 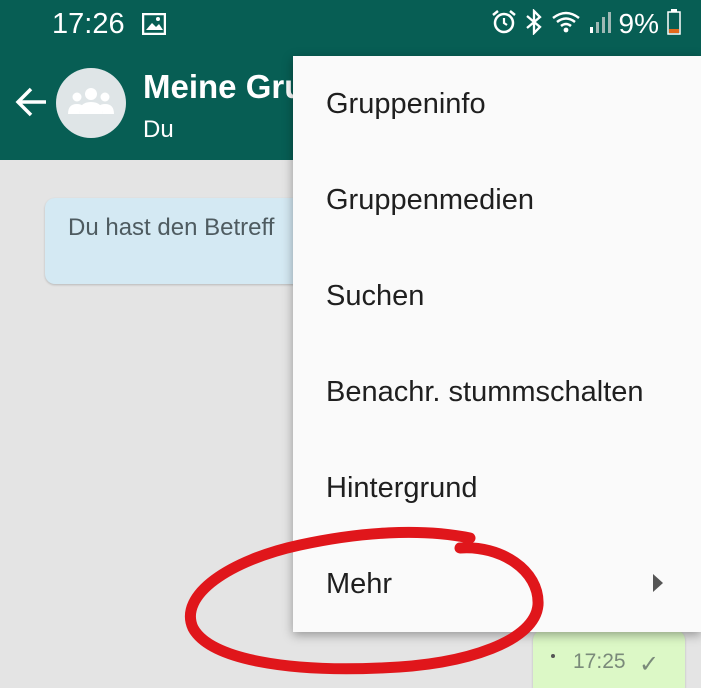 I want to click on status-bar: 17:26 9%, so click(x=350, y=24).